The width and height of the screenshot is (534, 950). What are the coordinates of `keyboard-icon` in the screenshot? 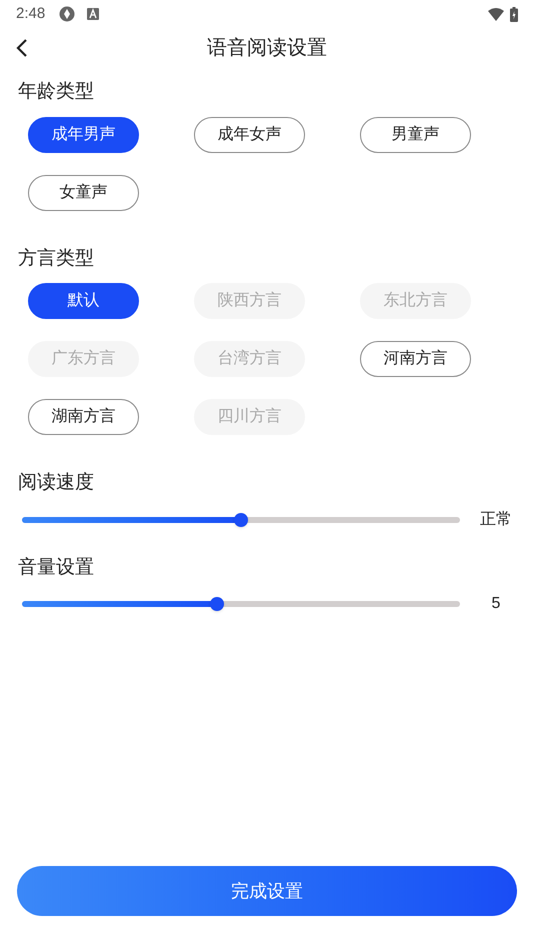 It's located at (93, 14).